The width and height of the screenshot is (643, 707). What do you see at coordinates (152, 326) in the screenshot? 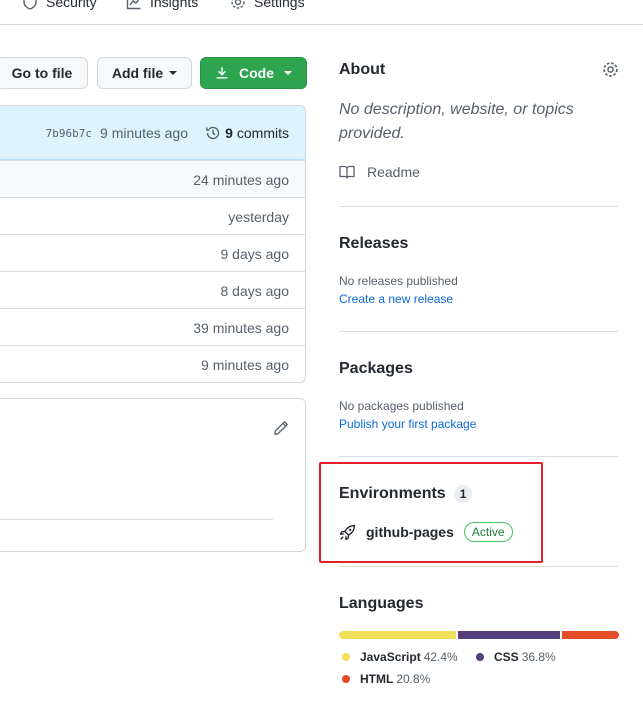
I see `file-row: 39 minutes ago` at bounding box center [152, 326].